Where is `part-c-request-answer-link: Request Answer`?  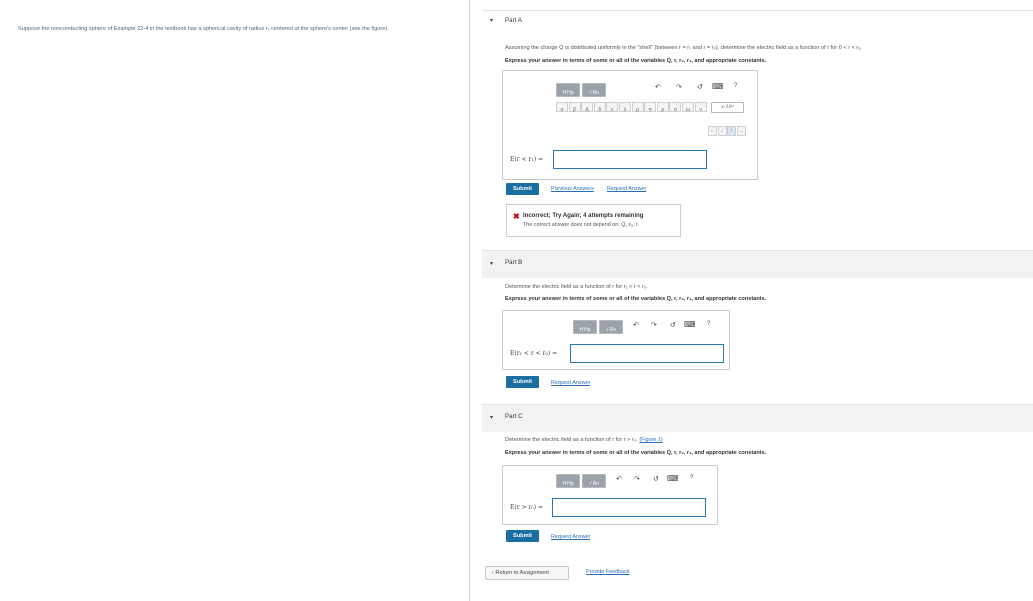 part-c-request-answer-link: Request Answer is located at coordinates (570, 537).